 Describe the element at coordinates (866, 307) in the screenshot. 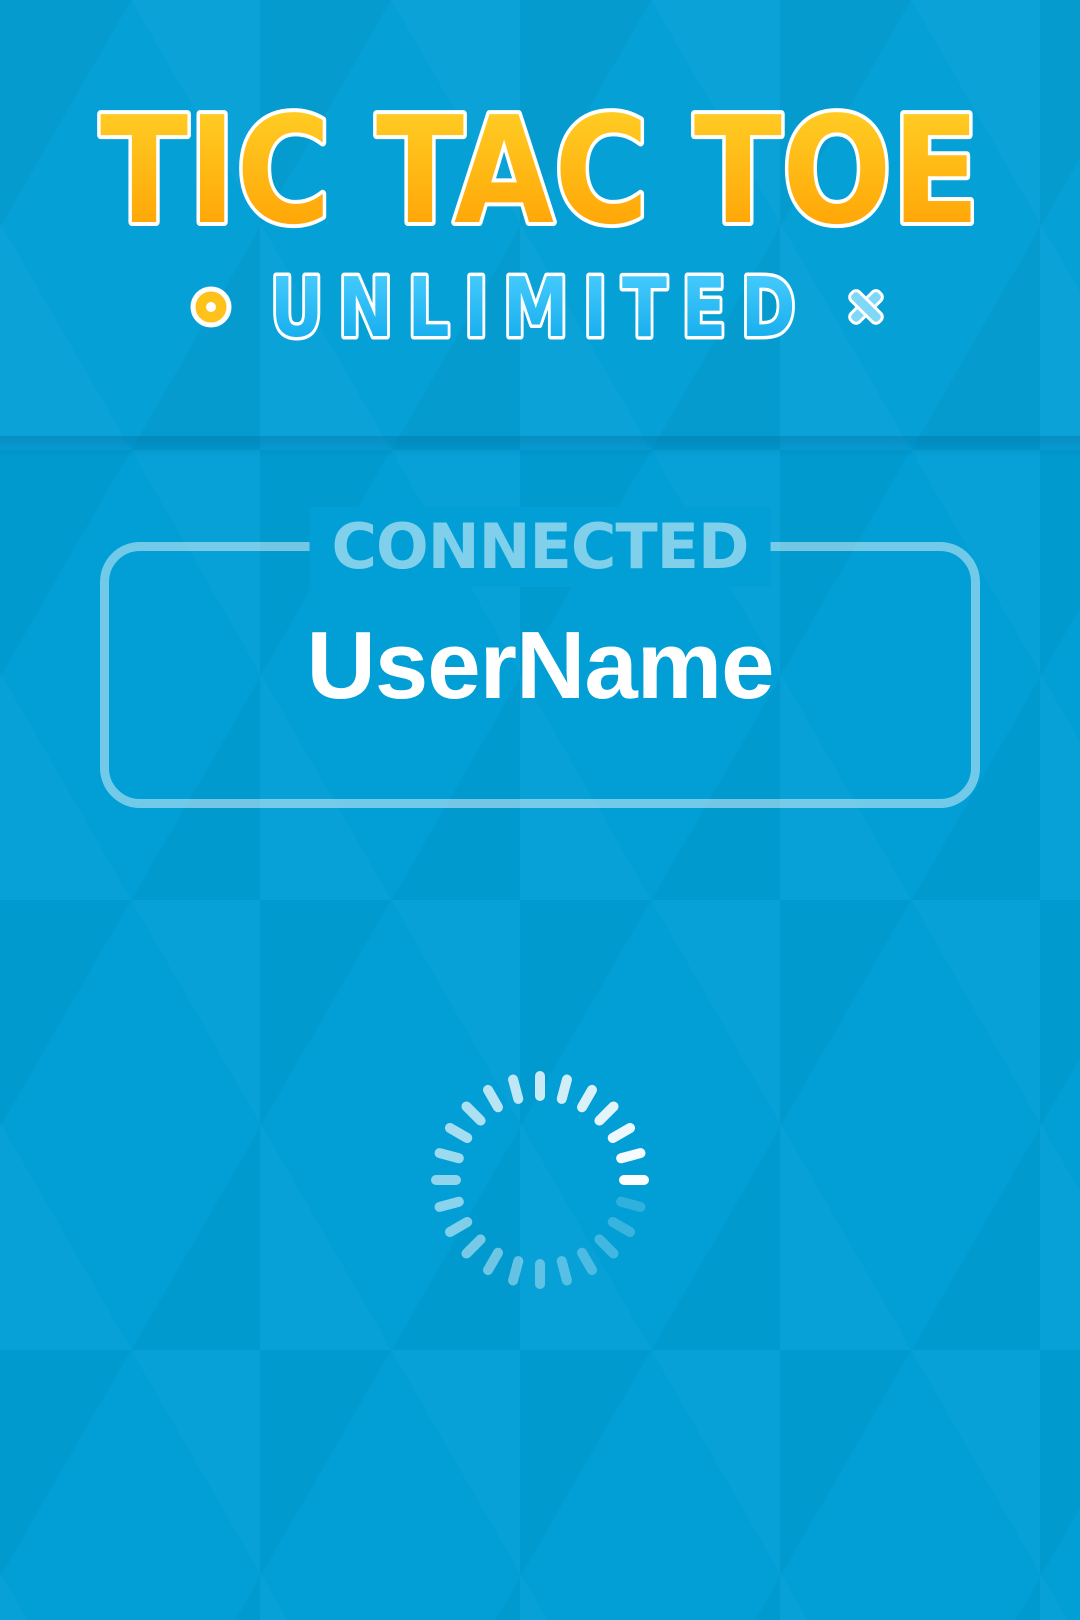

I see `cross-icon` at that location.